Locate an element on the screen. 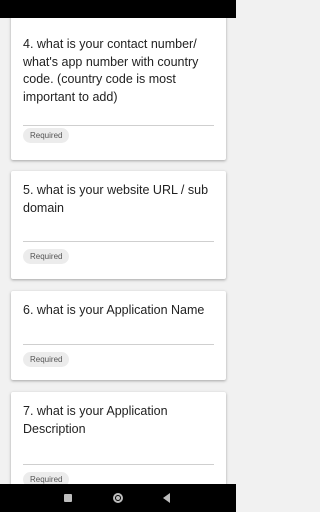  home-button is located at coordinates (118, 498).